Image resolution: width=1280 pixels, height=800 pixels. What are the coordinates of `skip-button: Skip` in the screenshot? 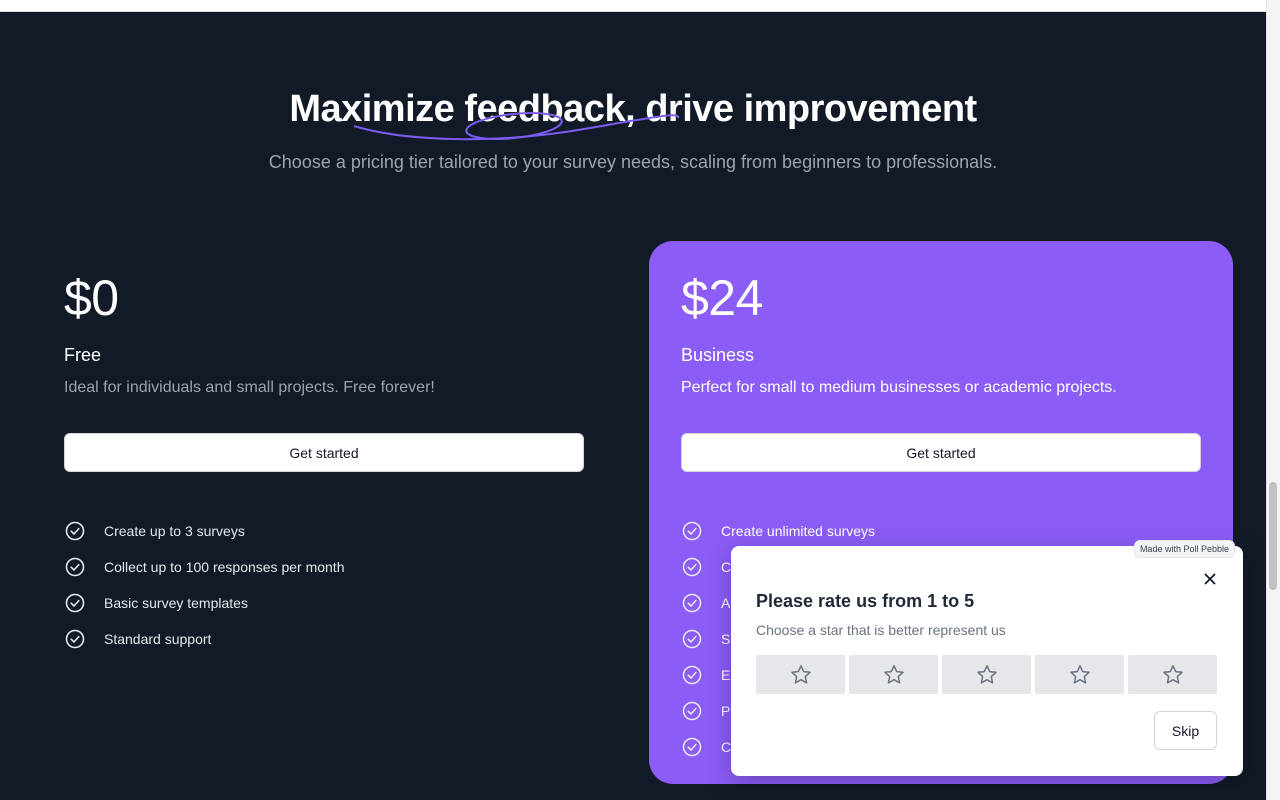 It's located at (1185, 730).